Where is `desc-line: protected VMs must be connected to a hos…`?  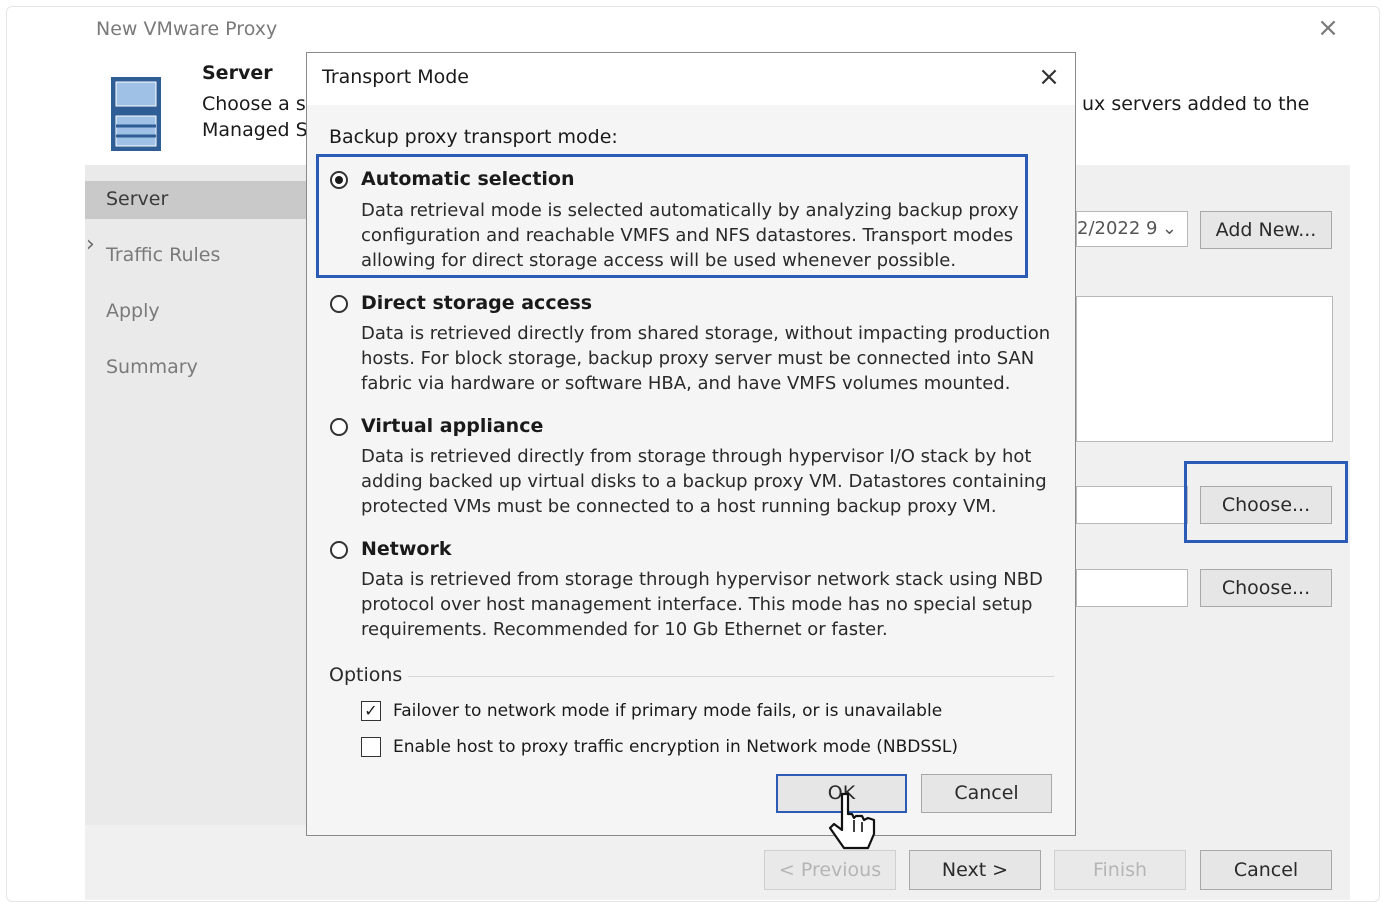
desc-line: protected VMs must be connected to a hos… is located at coordinates (679, 506).